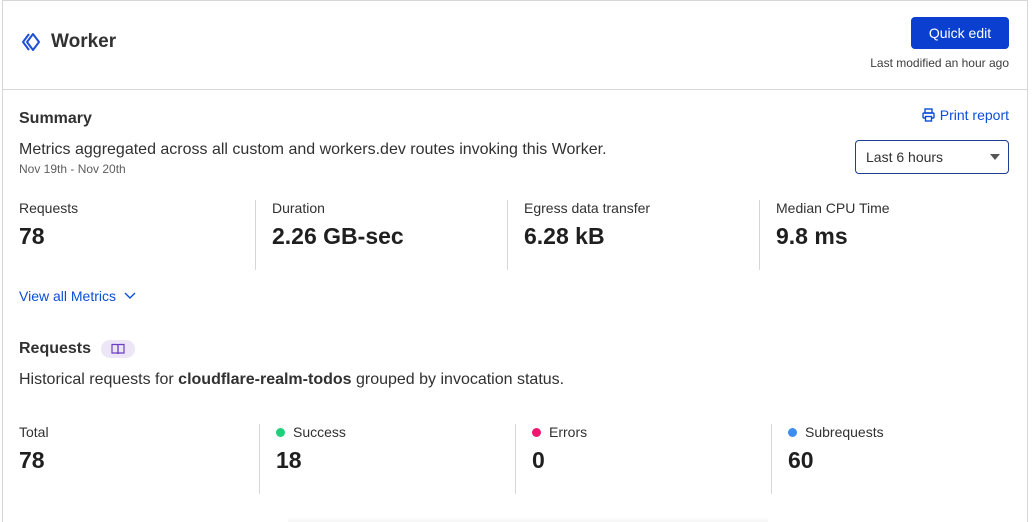  Describe the element at coordinates (289, 460) in the screenshot. I see `stat-value: 18` at that location.